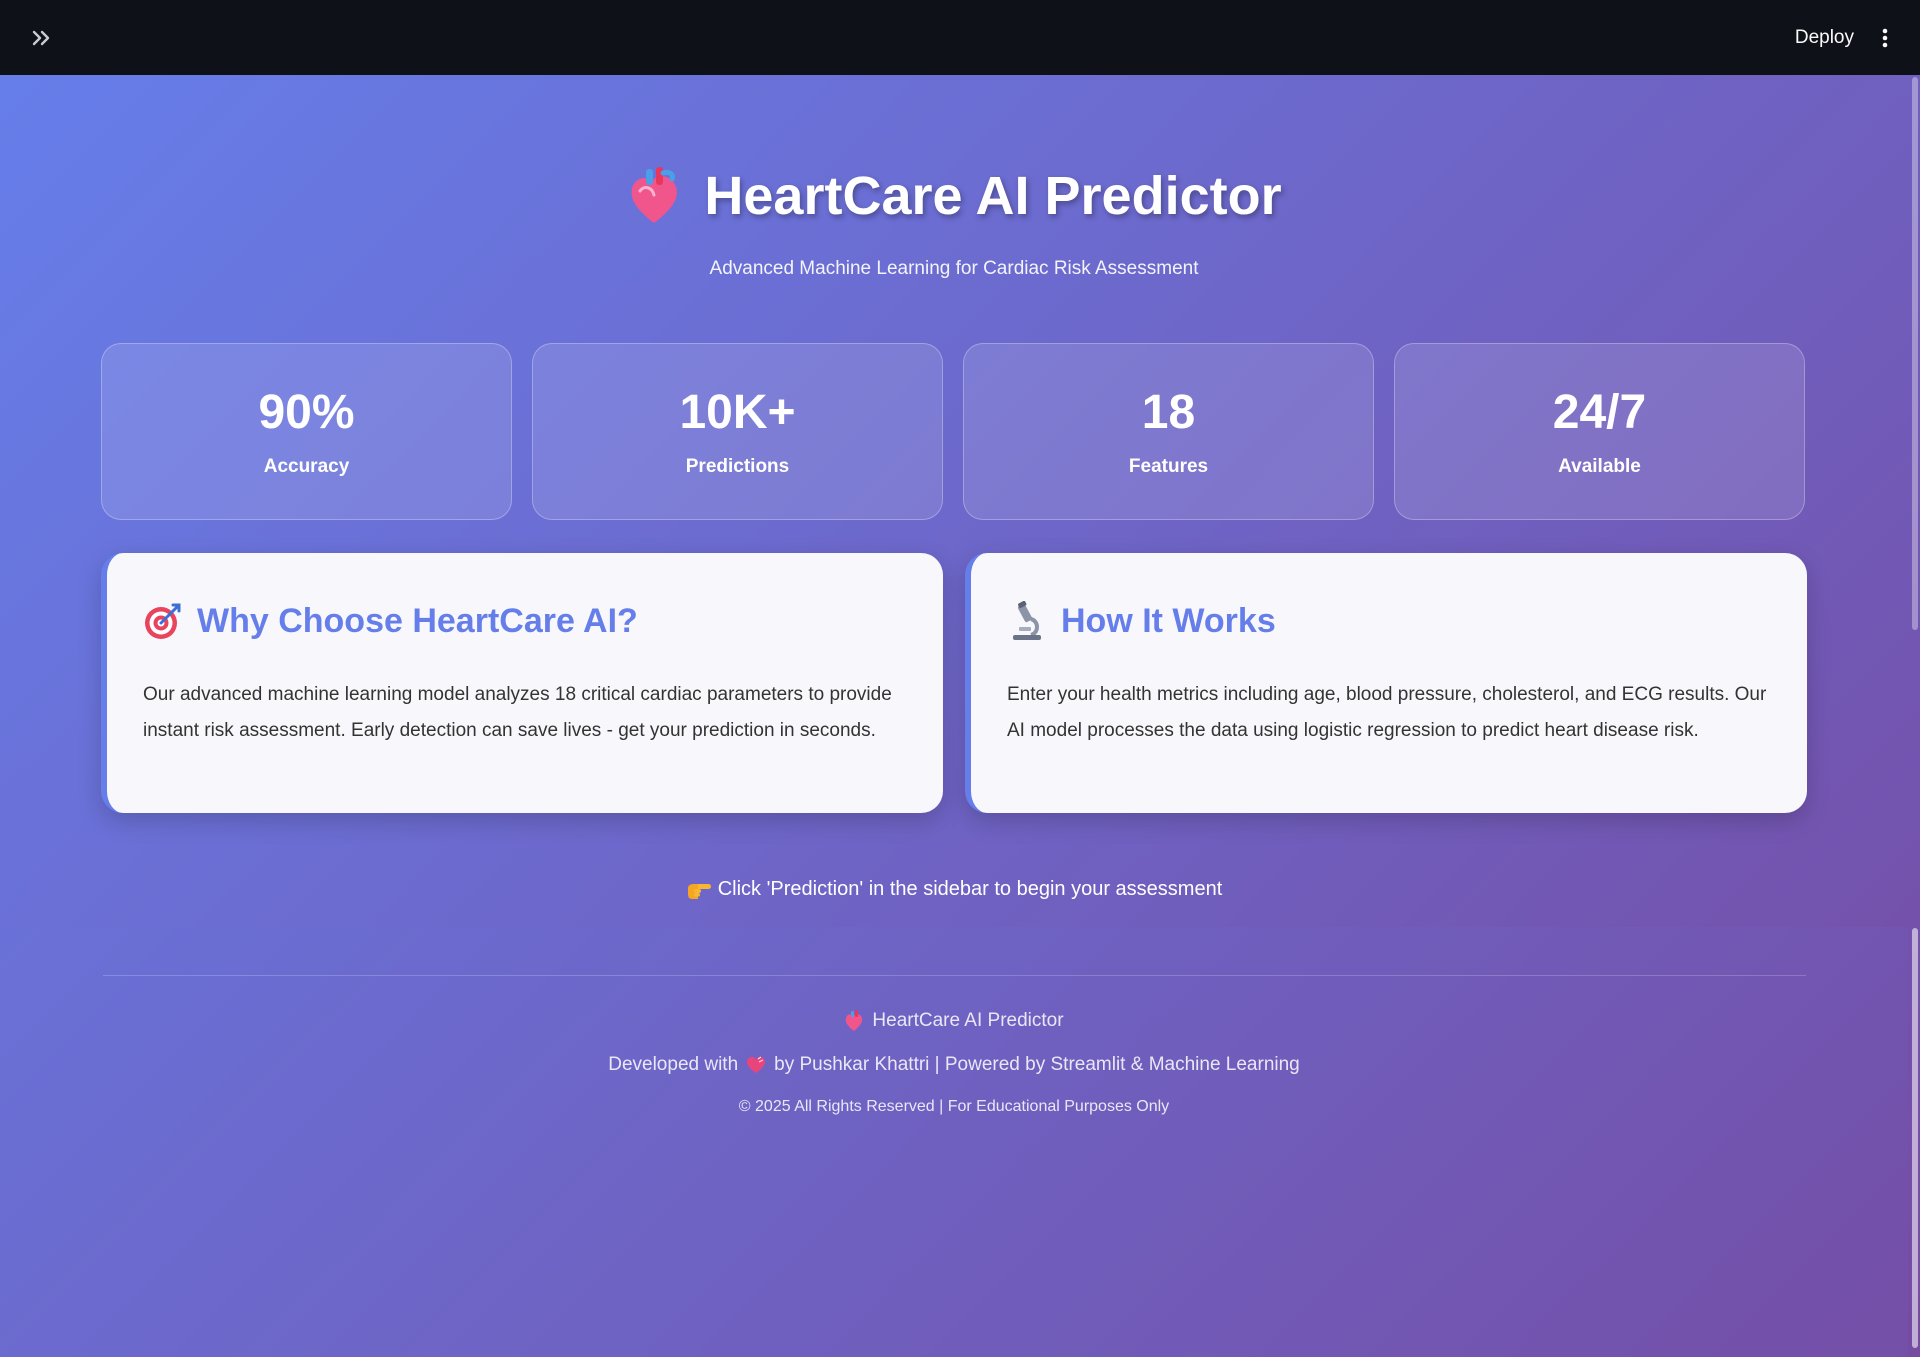 The width and height of the screenshot is (1920, 1359). What do you see at coordinates (1915, 353) in the screenshot?
I see `scrollbar-thumb` at bounding box center [1915, 353].